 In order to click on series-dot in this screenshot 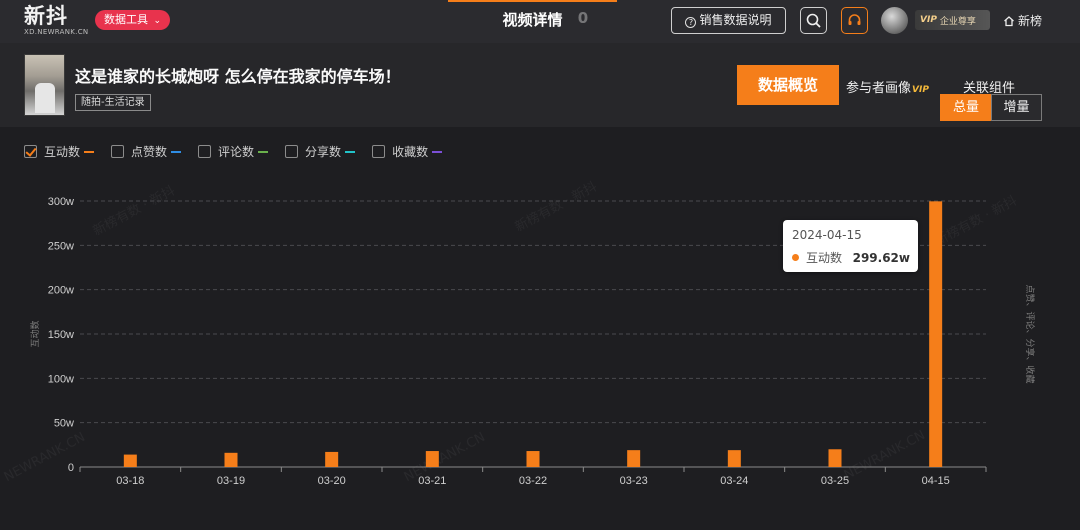, I will do `click(795, 257)`.